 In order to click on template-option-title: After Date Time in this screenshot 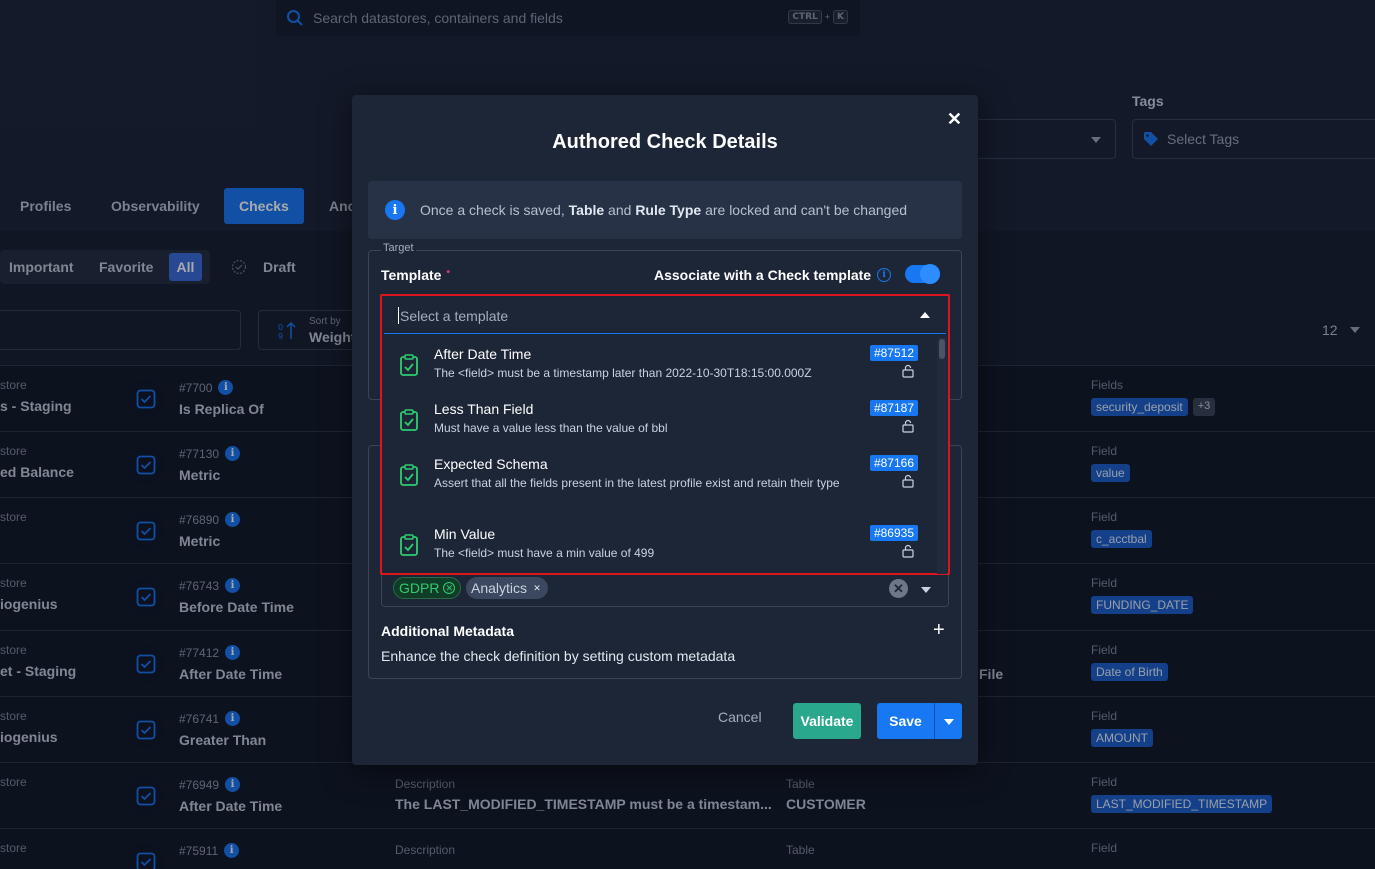, I will do `click(483, 354)`.